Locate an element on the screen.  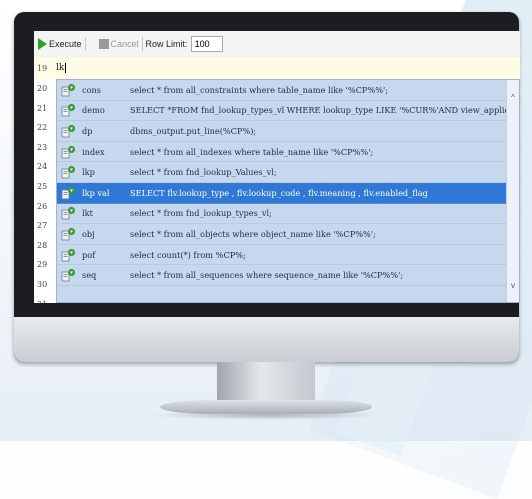
row-limit-input is located at coordinates (206, 44).